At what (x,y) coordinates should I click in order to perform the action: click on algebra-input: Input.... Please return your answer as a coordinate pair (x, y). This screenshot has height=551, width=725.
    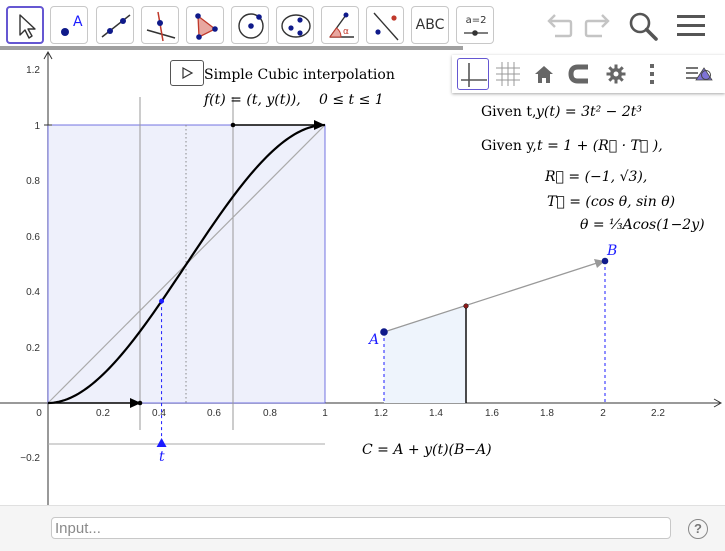
    Looking at the image, I should click on (361, 528).